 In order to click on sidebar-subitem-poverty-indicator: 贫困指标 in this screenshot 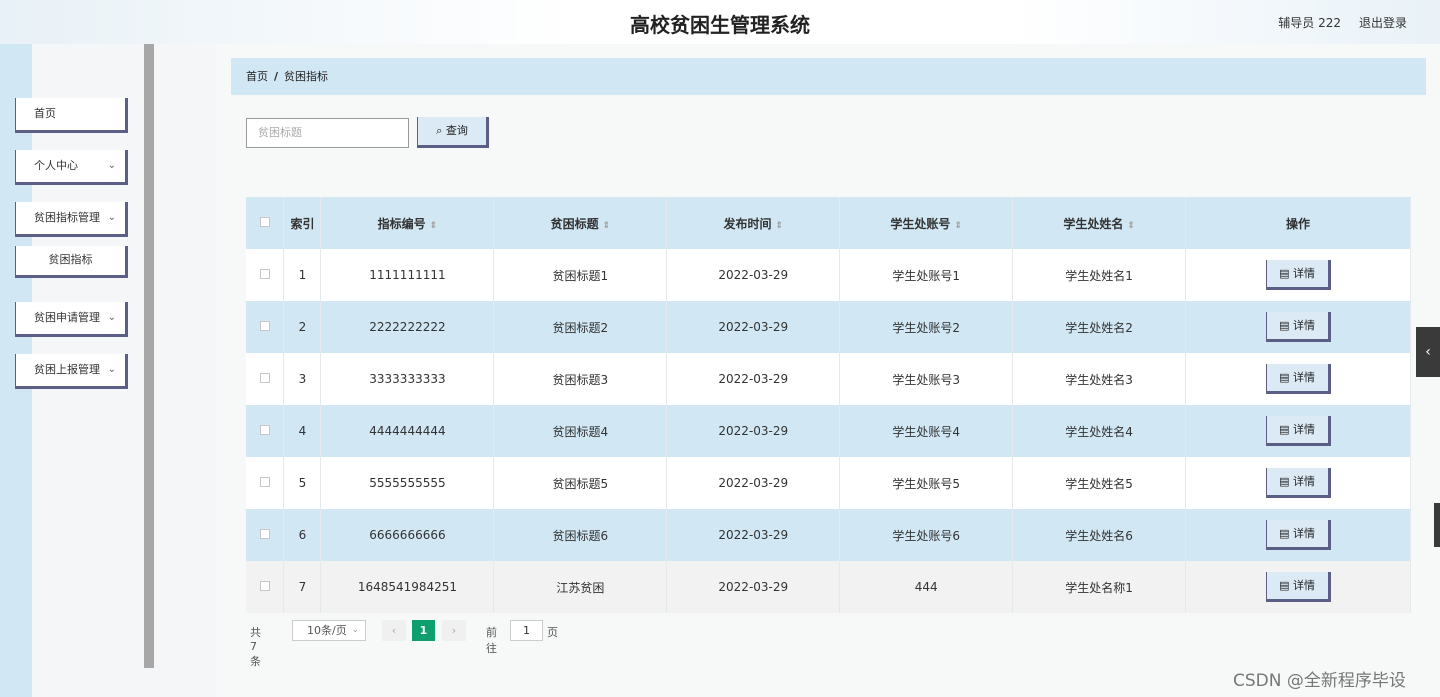, I will do `click(71, 262)`.